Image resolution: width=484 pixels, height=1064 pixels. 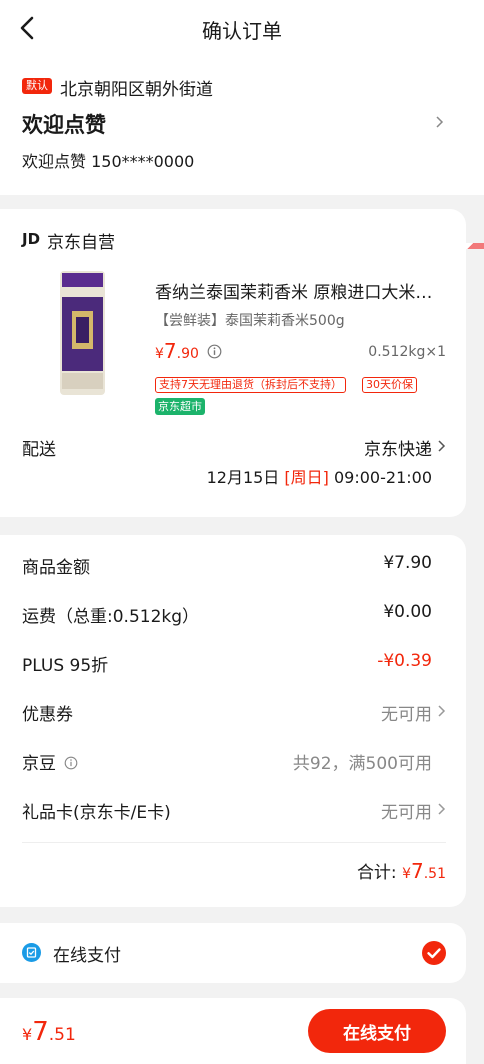 I want to click on fee-value: ¥7.90, so click(x=407, y=563).